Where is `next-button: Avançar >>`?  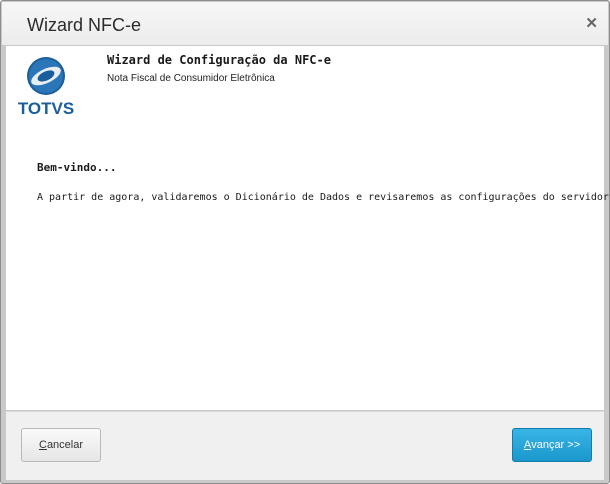
next-button: Avançar >> is located at coordinates (552, 445).